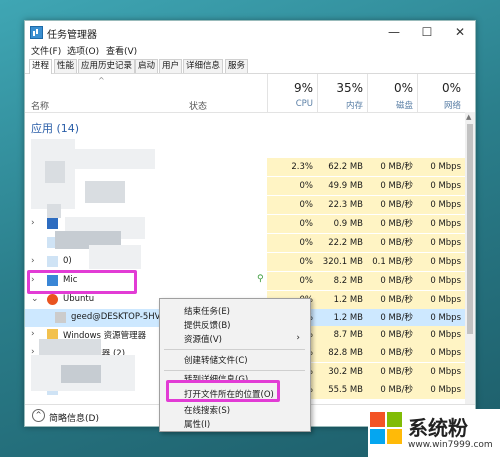 The image size is (500, 457). What do you see at coordinates (74, 417) in the screenshot?
I see `fewer-details-link: 简略信息(D)` at bounding box center [74, 417].